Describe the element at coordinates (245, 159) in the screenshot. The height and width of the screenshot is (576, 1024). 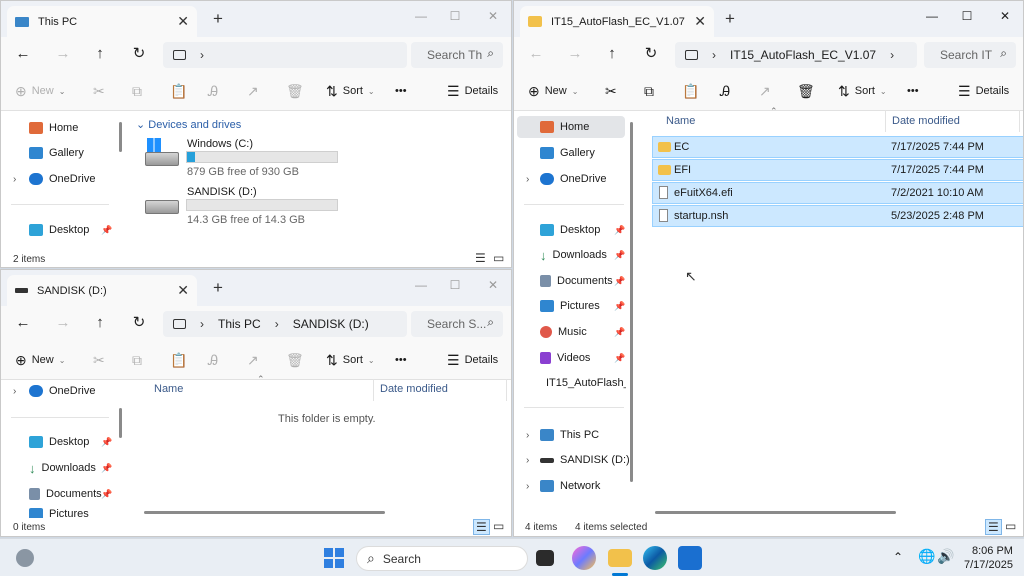
I see `drive-c: Windows (C:) 879 GB free of 930 GB` at that location.